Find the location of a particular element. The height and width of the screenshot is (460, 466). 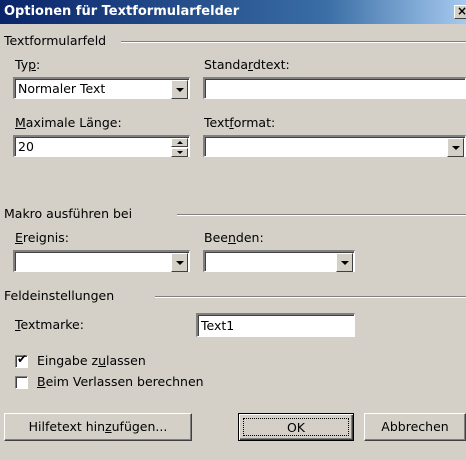

standardtext-label: Standardtext: is located at coordinates (247, 64).